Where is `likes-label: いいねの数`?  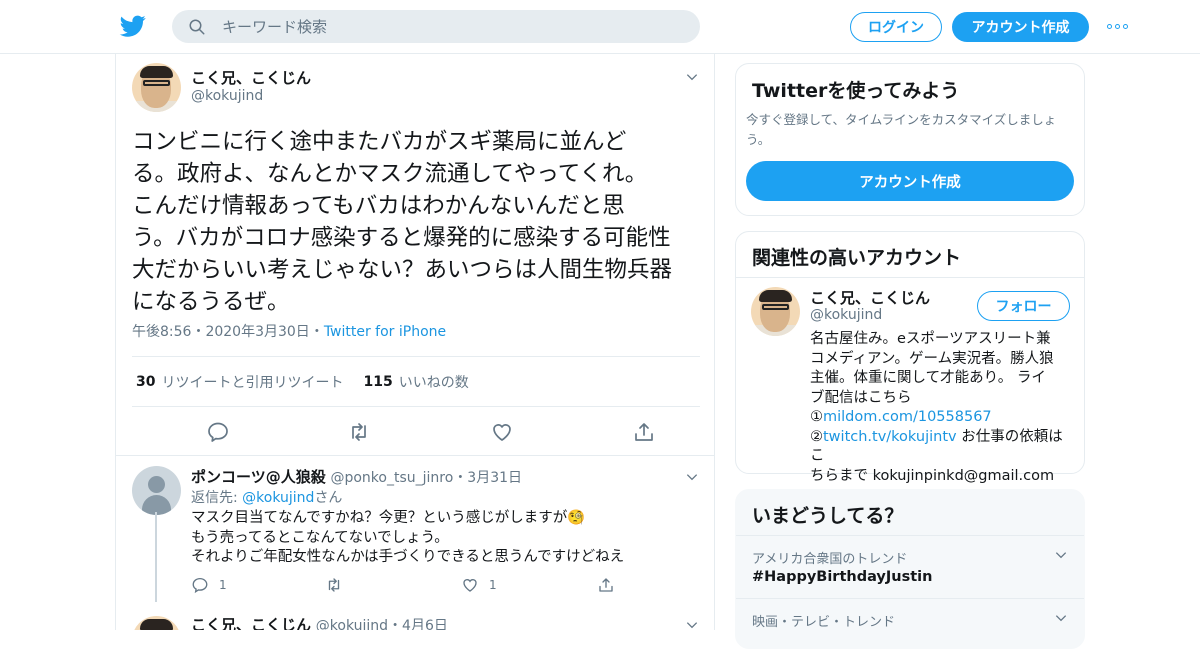
likes-label: いいねの数 is located at coordinates (434, 382).